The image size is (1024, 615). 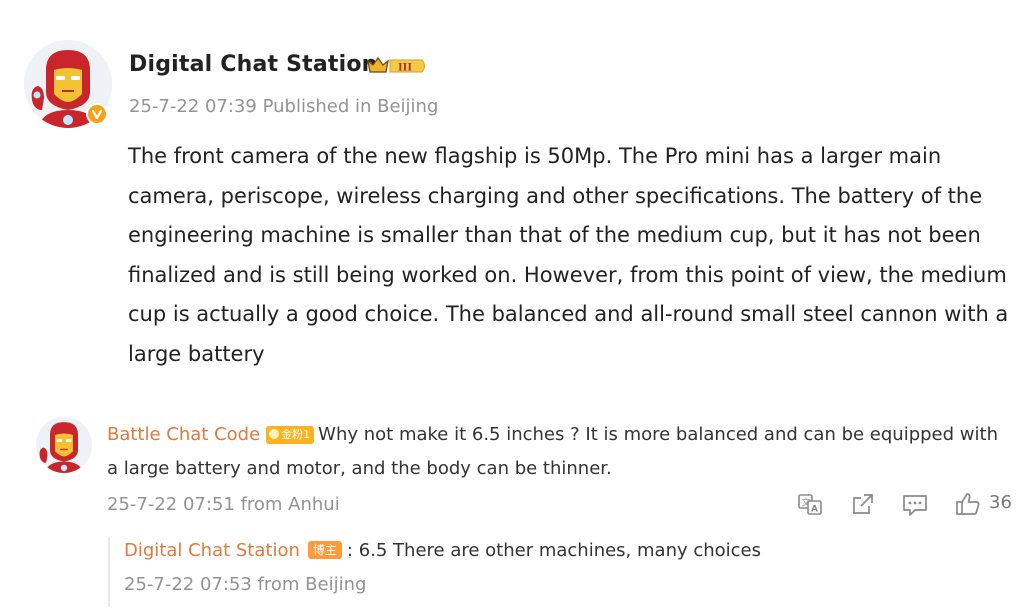 What do you see at coordinates (915, 504) in the screenshot?
I see `comment-icon` at bounding box center [915, 504].